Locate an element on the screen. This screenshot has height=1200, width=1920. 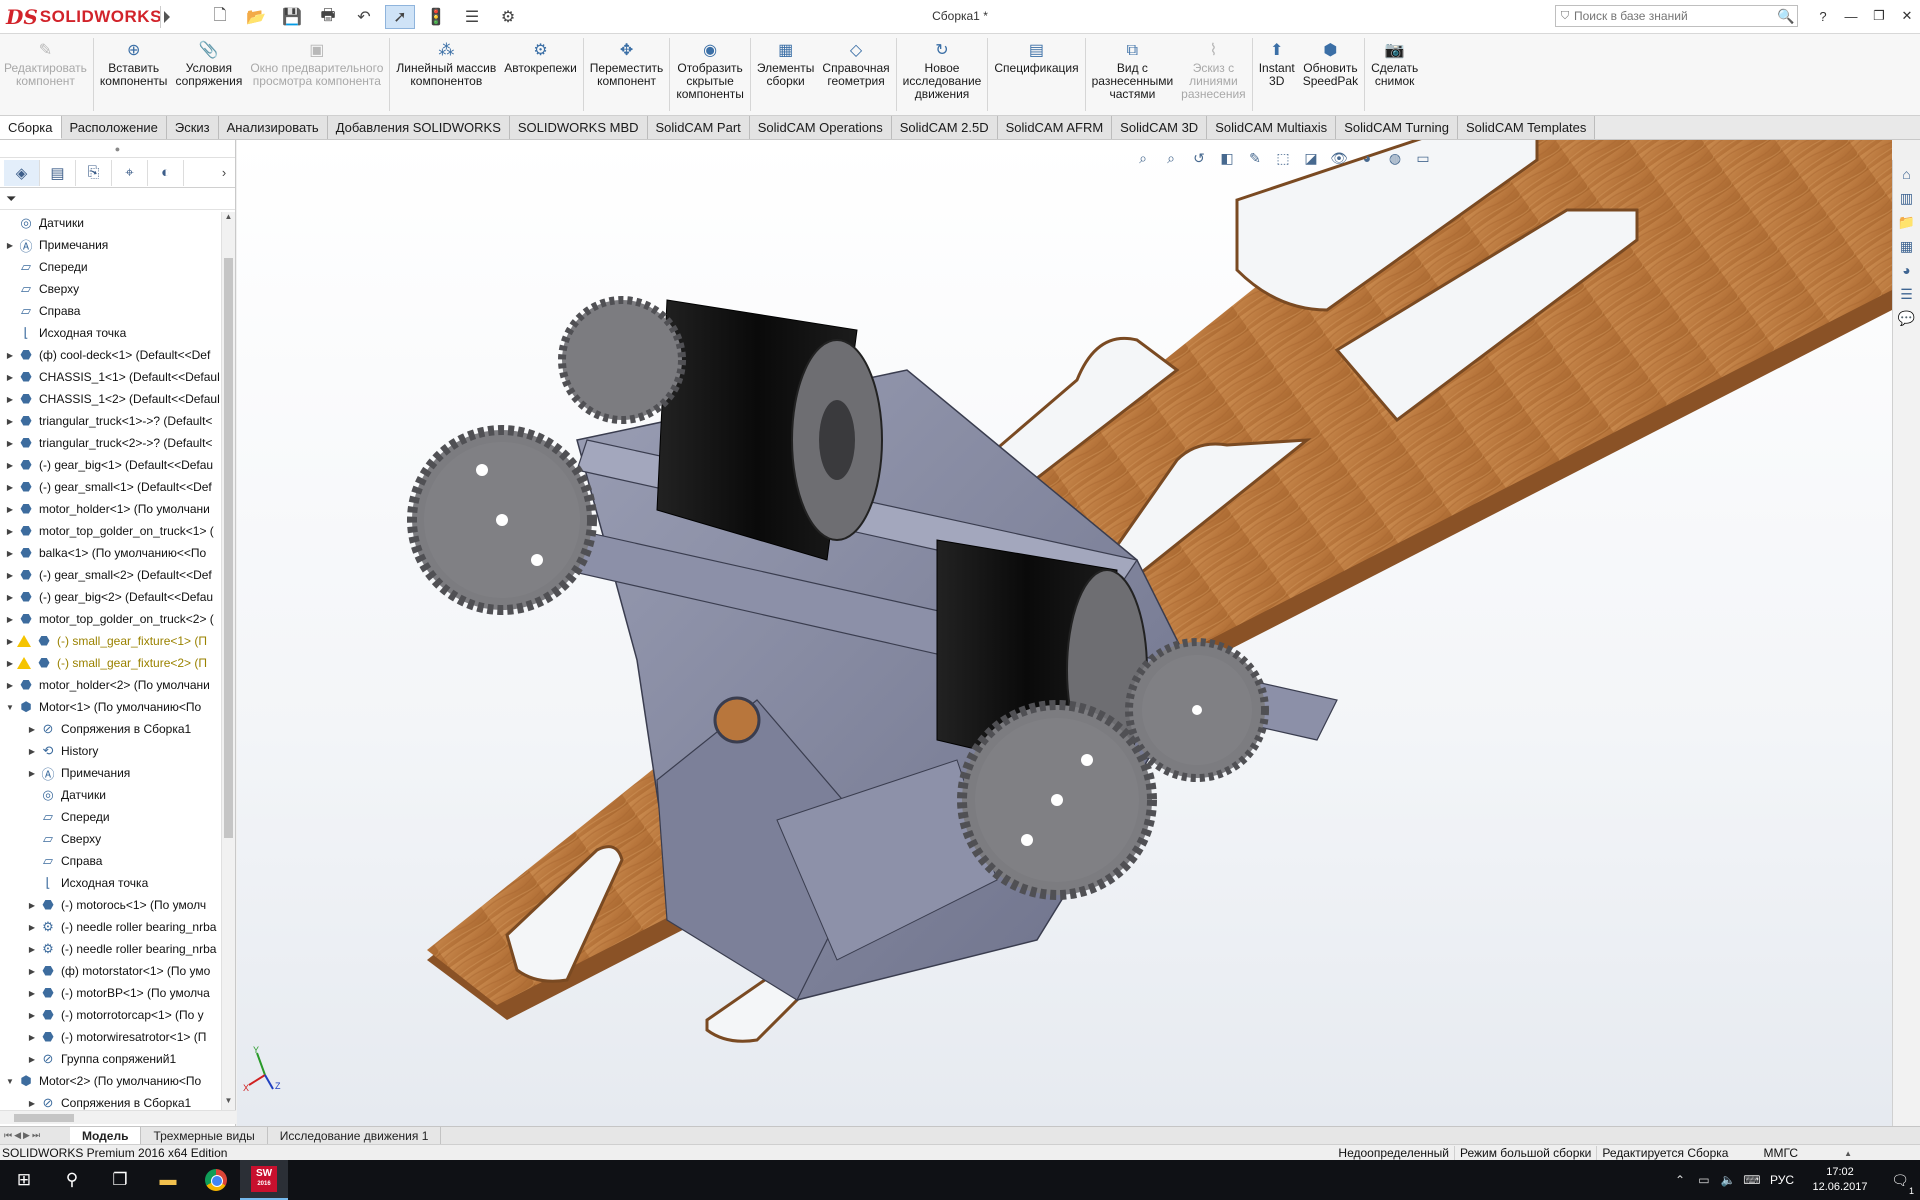
command-tab: Добавления SOLIDWORKS is located at coordinates (418, 127).